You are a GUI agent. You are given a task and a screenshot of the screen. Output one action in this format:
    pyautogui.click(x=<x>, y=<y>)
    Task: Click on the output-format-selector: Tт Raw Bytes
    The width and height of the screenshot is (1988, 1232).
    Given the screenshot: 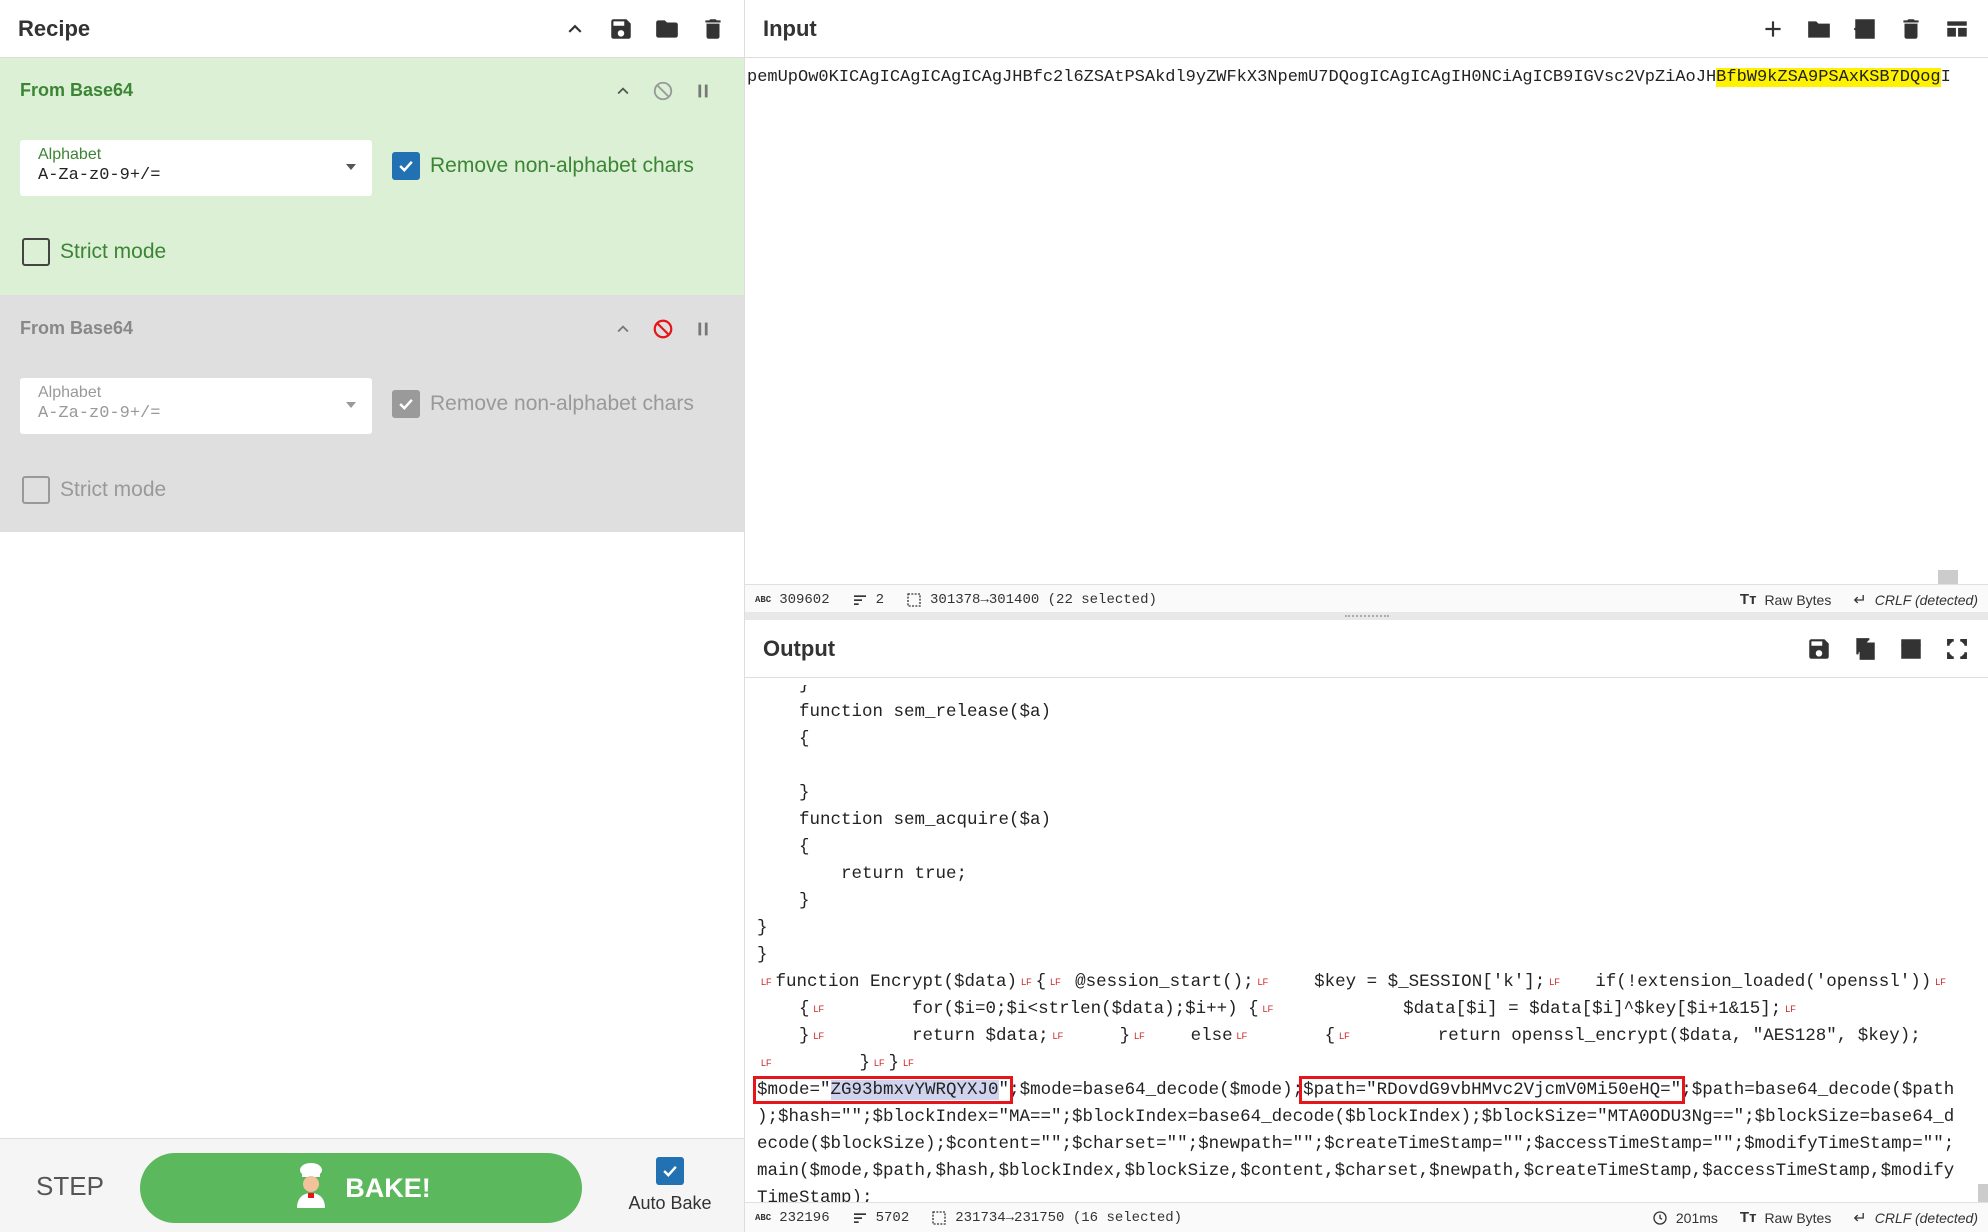 What is the action you would take?
    pyautogui.click(x=1785, y=1217)
    